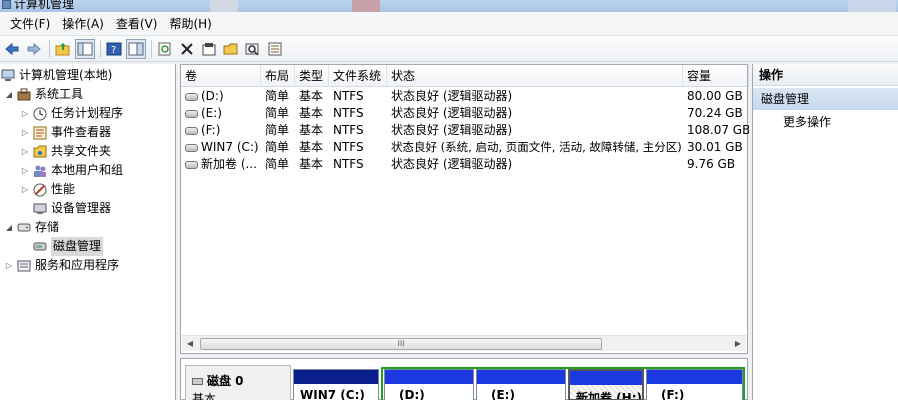  I want to click on tree-task-scheduler: ▷ 任务计划程序, so click(71, 113).